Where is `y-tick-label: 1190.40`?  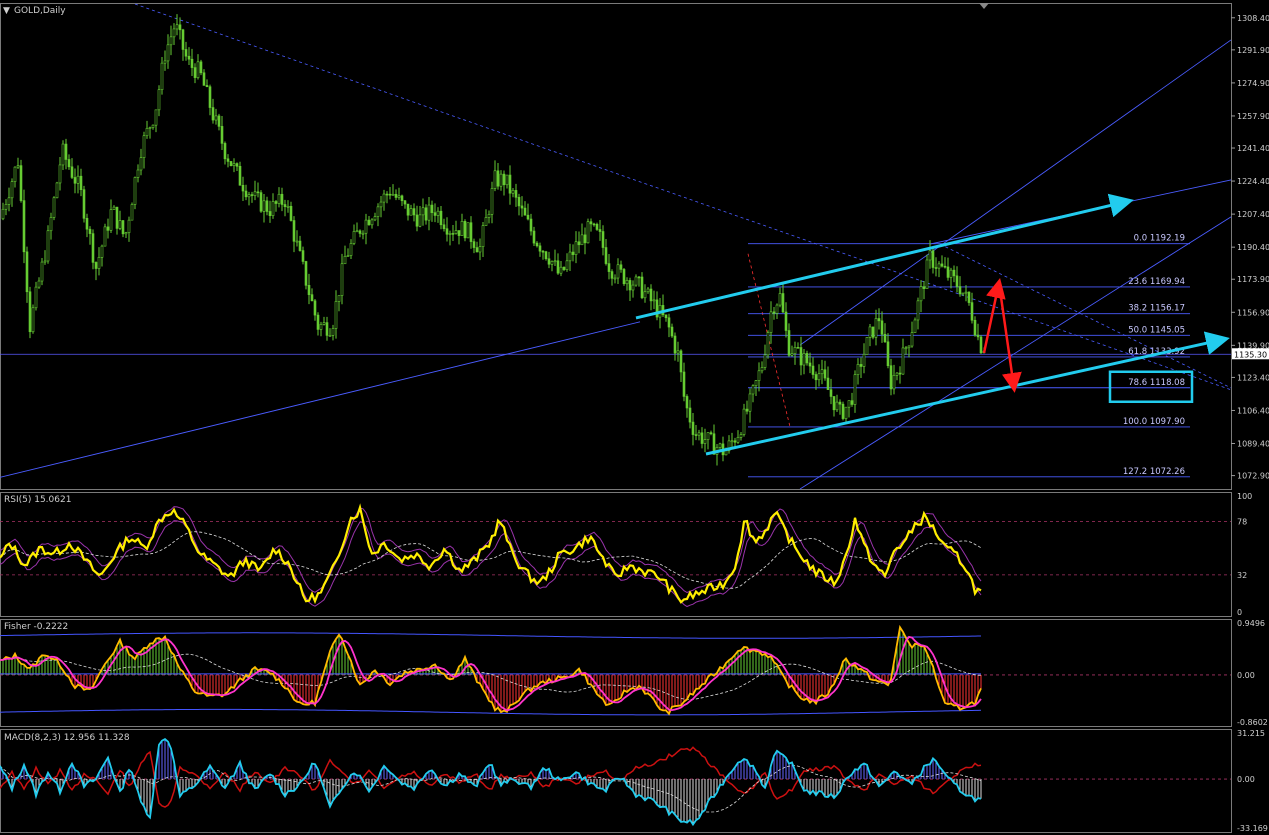
y-tick-label: 1190.40 is located at coordinates (1253, 247).